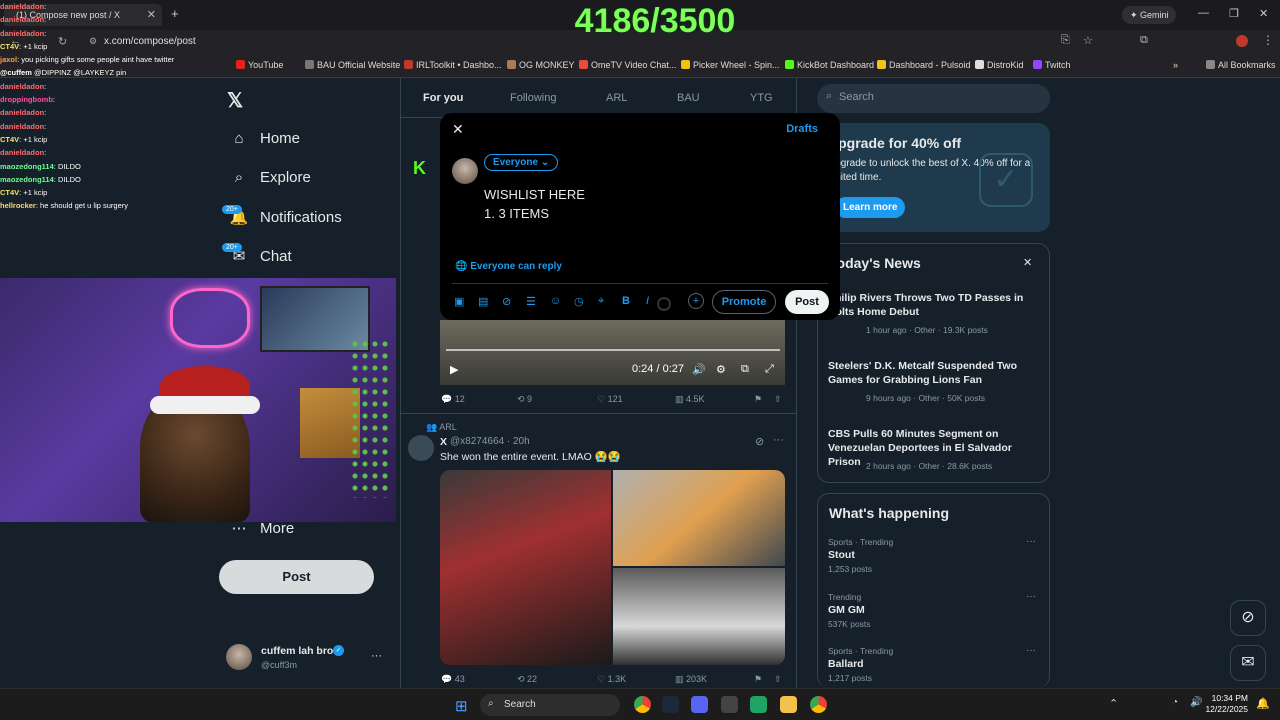 The height and width of the screenshot is (720, 1280). Describe the element at coordinates (688, 98) in the screenshot. I see `tab-bau: BAU` at that location.